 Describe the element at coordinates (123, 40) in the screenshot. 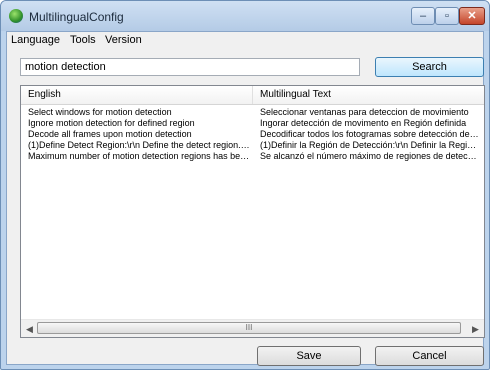

I see `menu-version: Version` at that location.